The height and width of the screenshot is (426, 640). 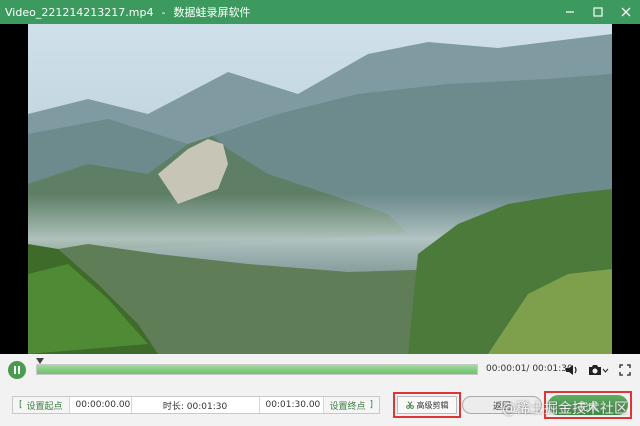 I want to click on maximize-icon, so click(x=598, y=12).